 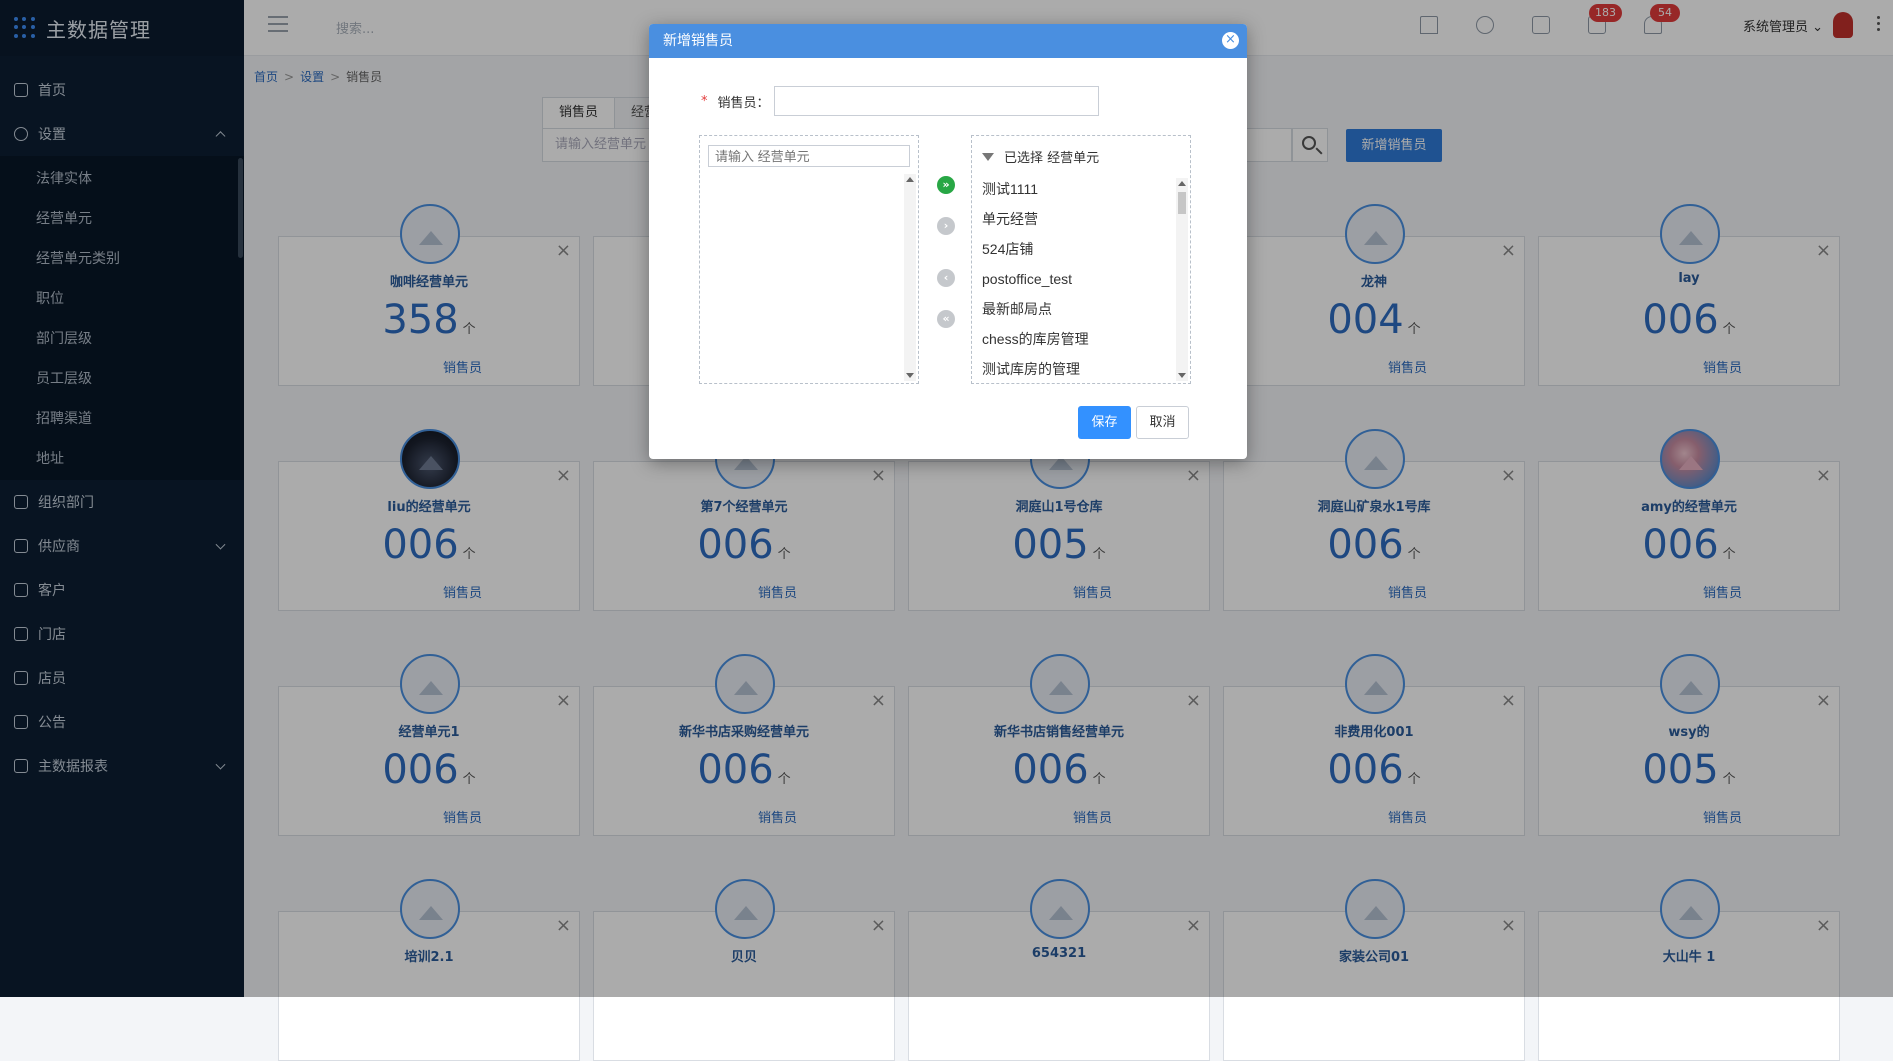 What do you see at coordinates (1035, 219) in the screenshot?
I see `selected-unit-item: 单元经营` at bounding box center [1035, 219].